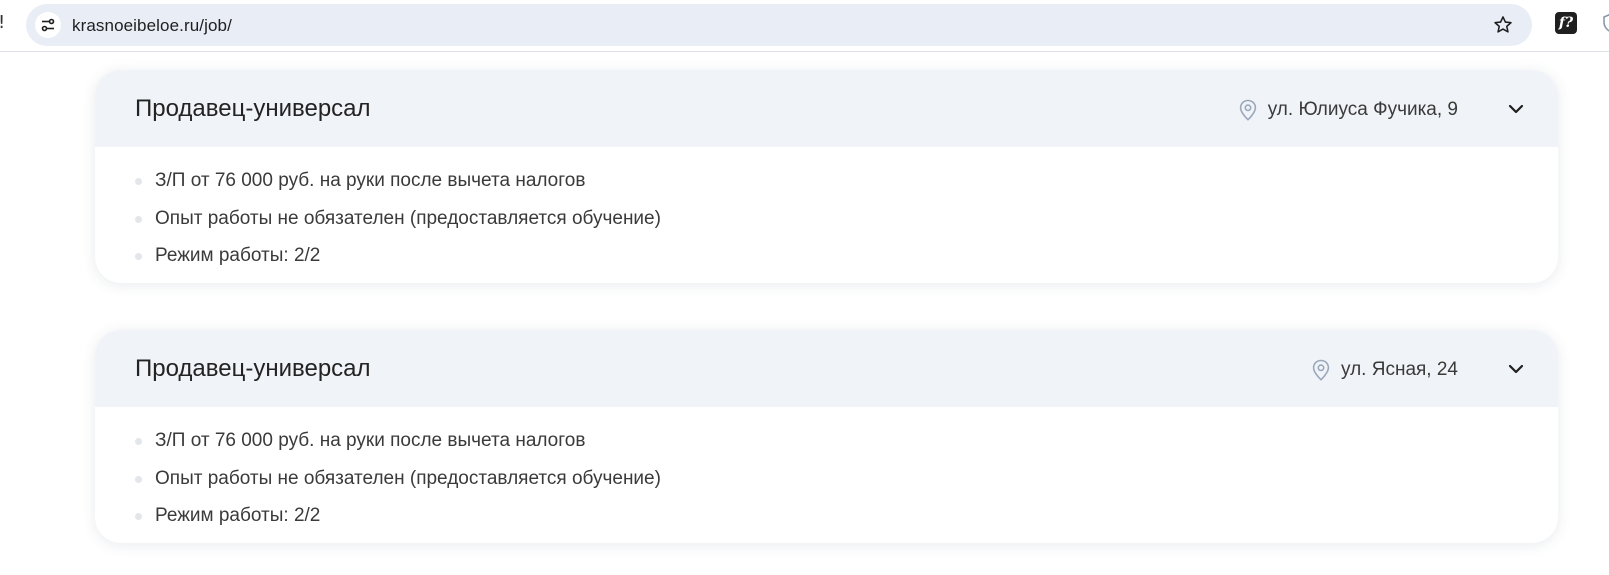 The width and height of the screenshot is (1609, 575). I want to click on job-card-header: Продавец-универсал ул. Ясная, 24, so click(826, 368).